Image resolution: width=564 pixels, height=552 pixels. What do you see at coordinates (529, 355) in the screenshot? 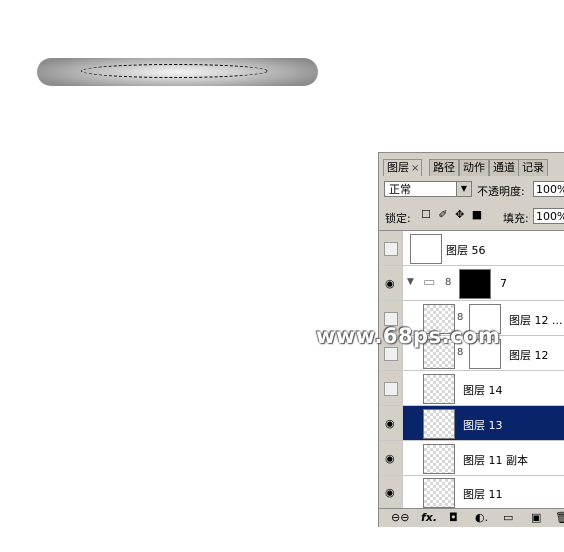
I see `layer-name: 图层 12` at bounding box center [529, 355].